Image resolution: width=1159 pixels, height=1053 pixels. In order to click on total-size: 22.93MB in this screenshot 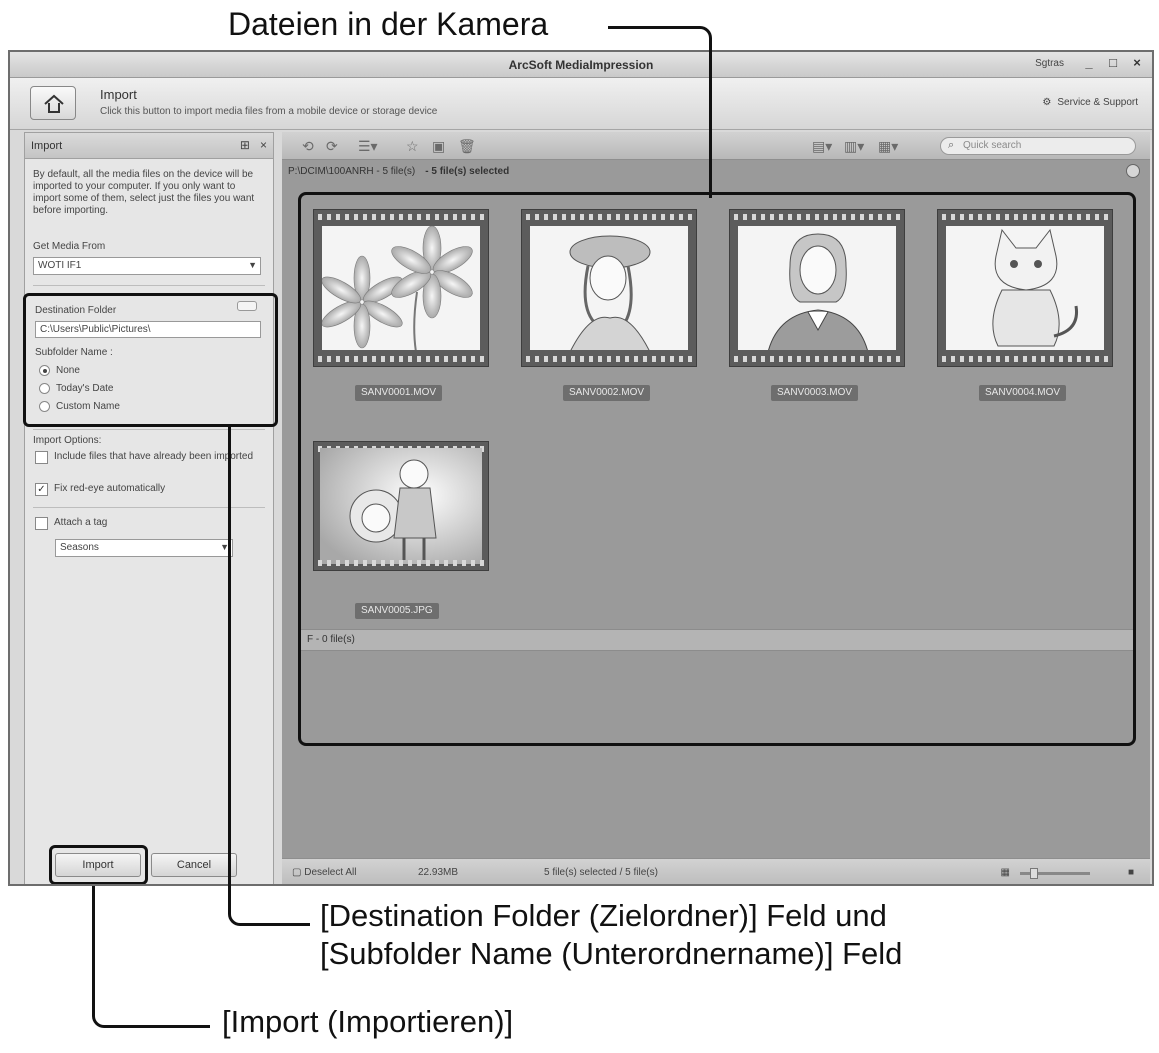, I will do `click(438, 872)`.